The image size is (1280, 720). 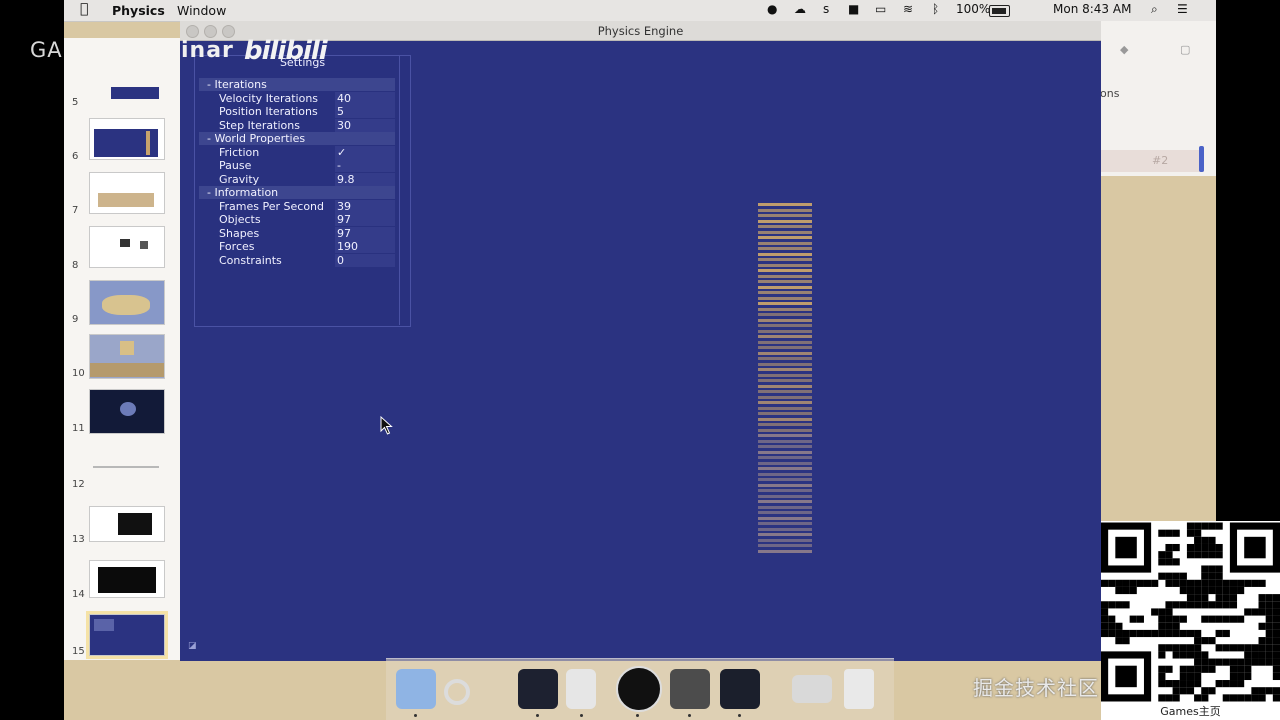 What do you see at coordinates (127, 635) in the screenshot?
I see `slide-thumbnail-selected` at bounding box center [127, 635].